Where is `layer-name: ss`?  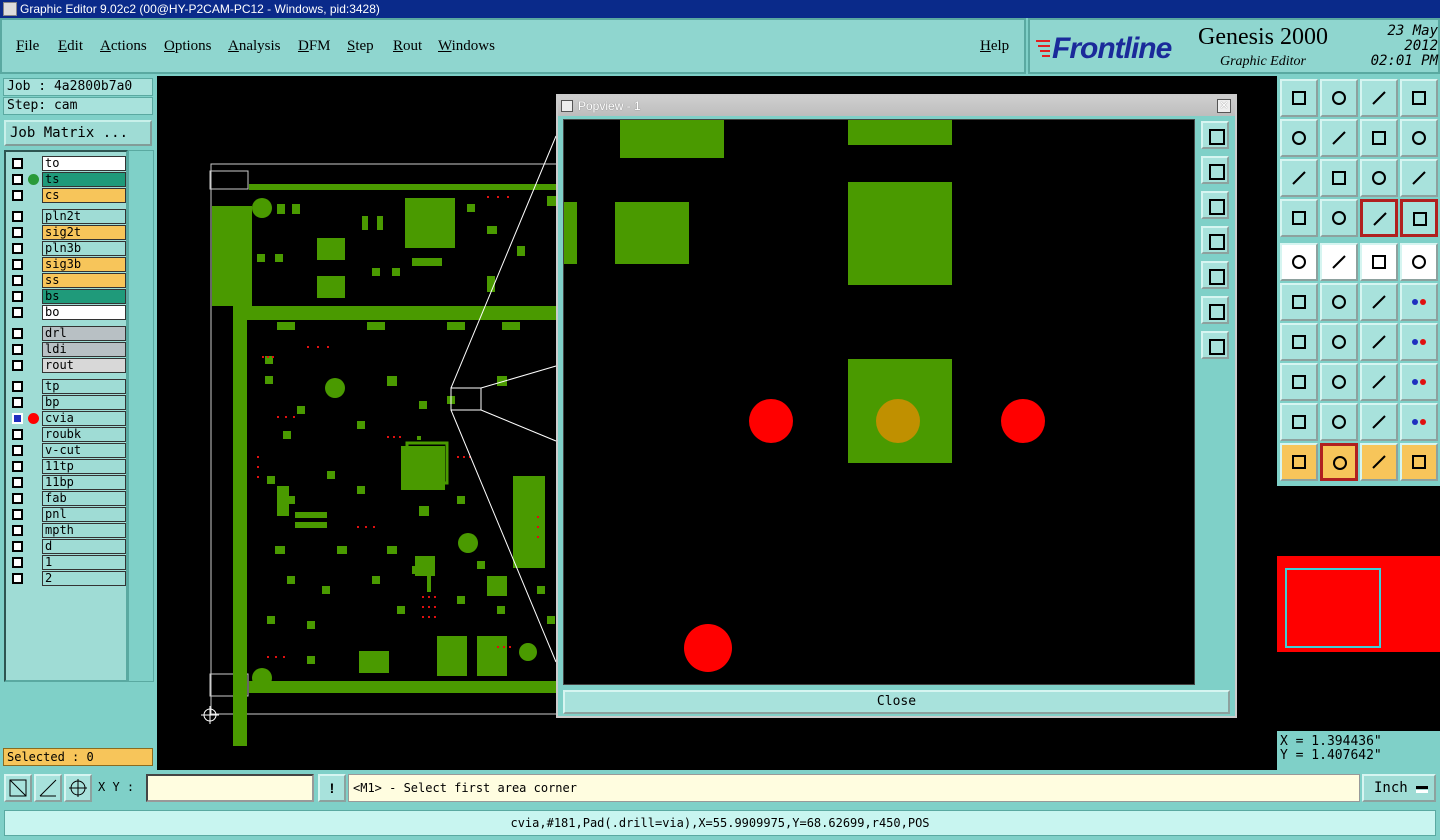
layer-name: ss is located at coordinates (84, 280).